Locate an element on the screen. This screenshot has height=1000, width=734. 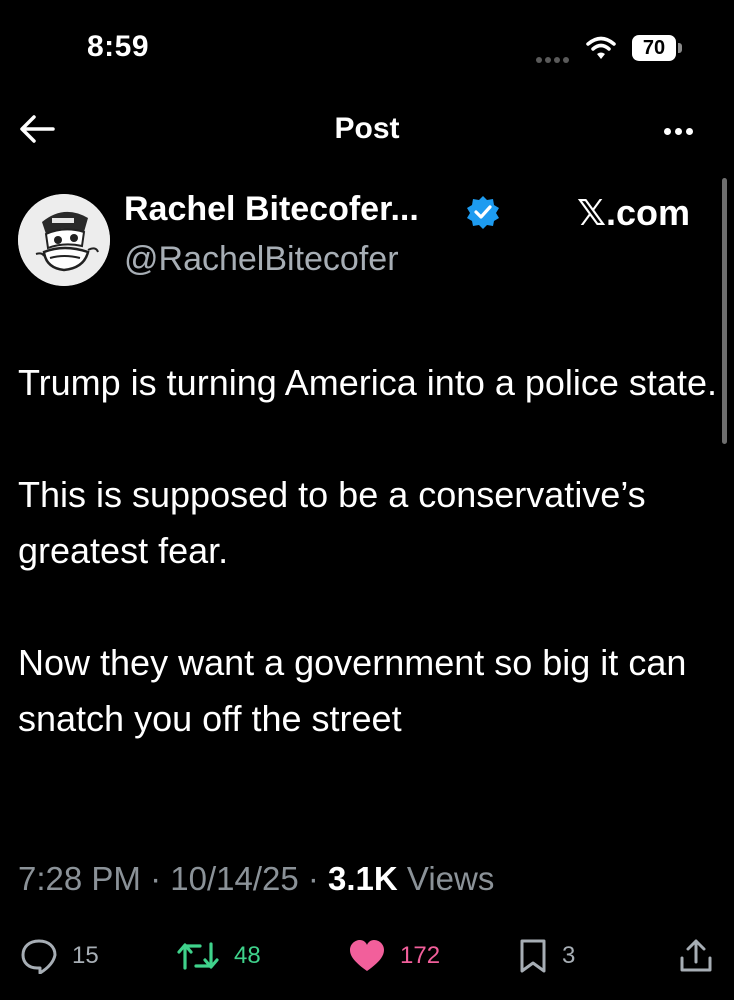
author-handle: @RachelBitecofer is located at coordinates (261, 259).